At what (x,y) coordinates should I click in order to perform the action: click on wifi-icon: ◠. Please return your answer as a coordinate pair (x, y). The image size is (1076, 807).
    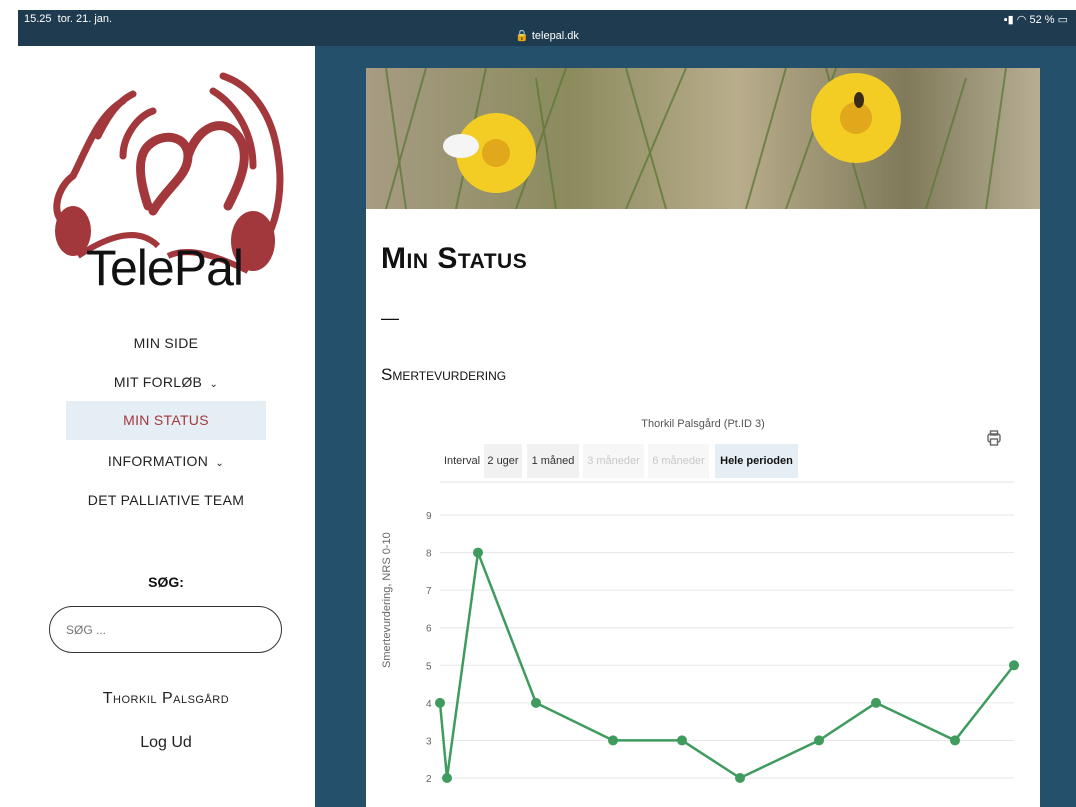
    Looking at the image, I should click on (1021, 20).